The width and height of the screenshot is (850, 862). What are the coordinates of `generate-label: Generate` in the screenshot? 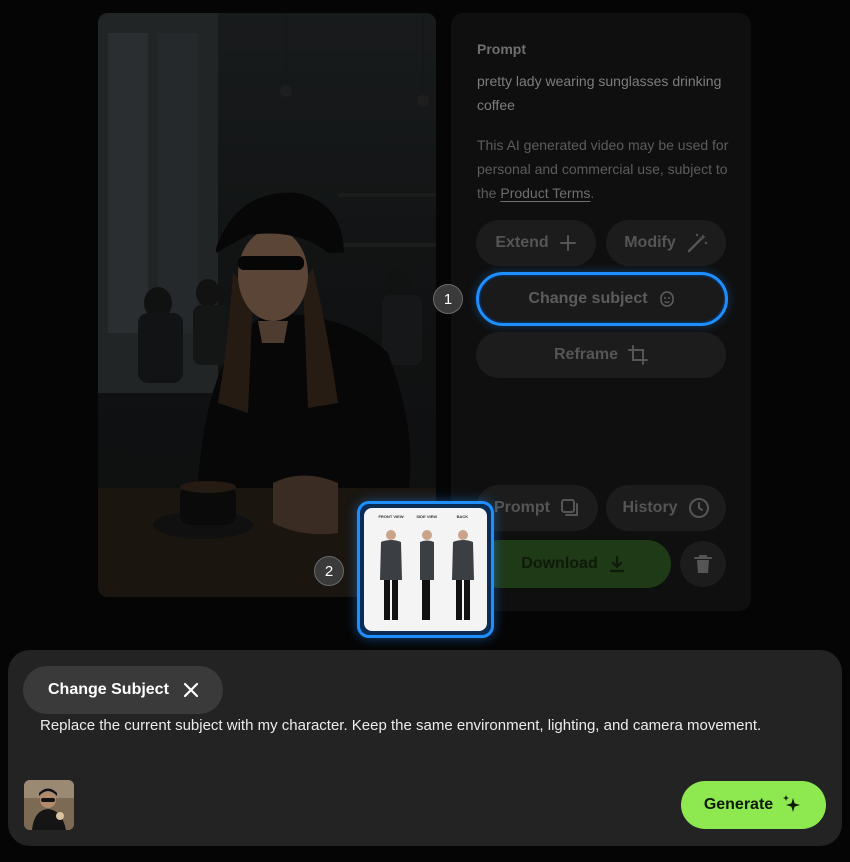 It's located at (738, 804).